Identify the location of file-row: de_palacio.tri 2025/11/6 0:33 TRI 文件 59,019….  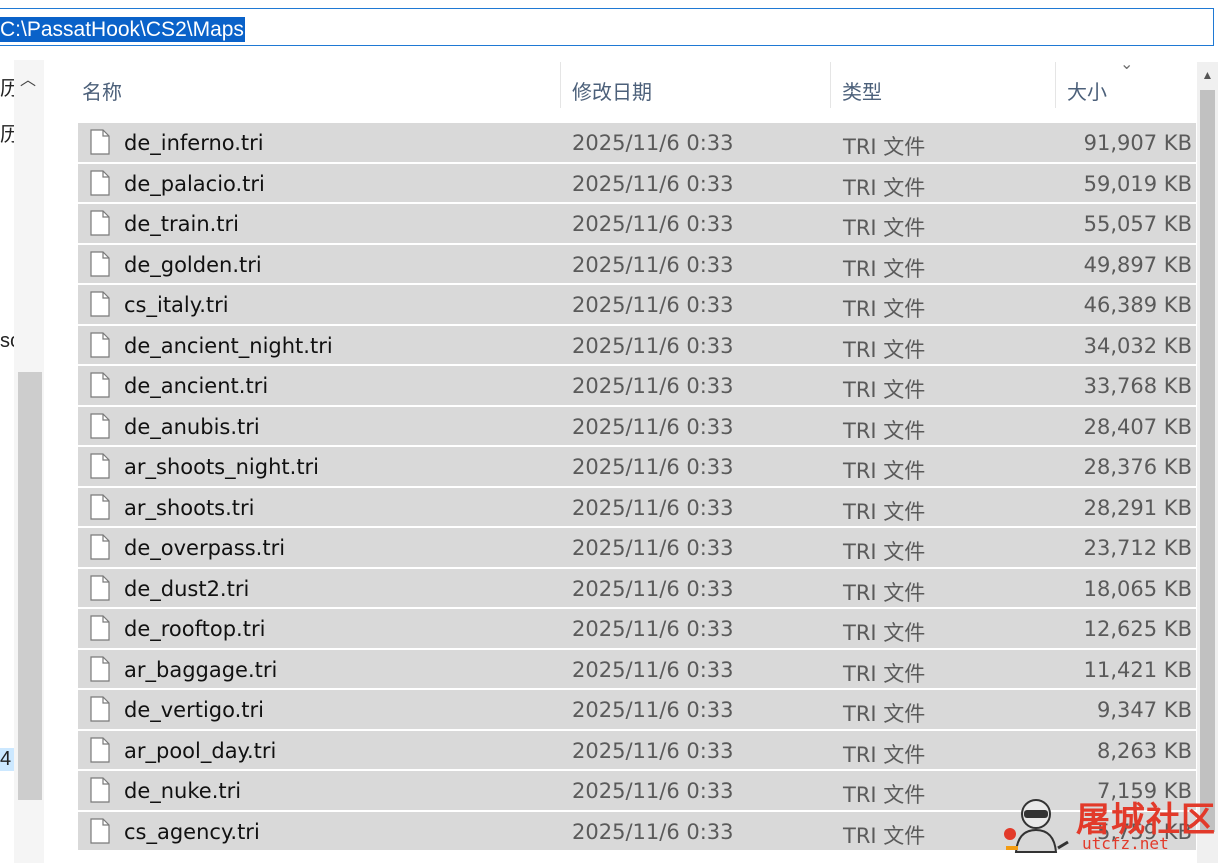
(637, 182).